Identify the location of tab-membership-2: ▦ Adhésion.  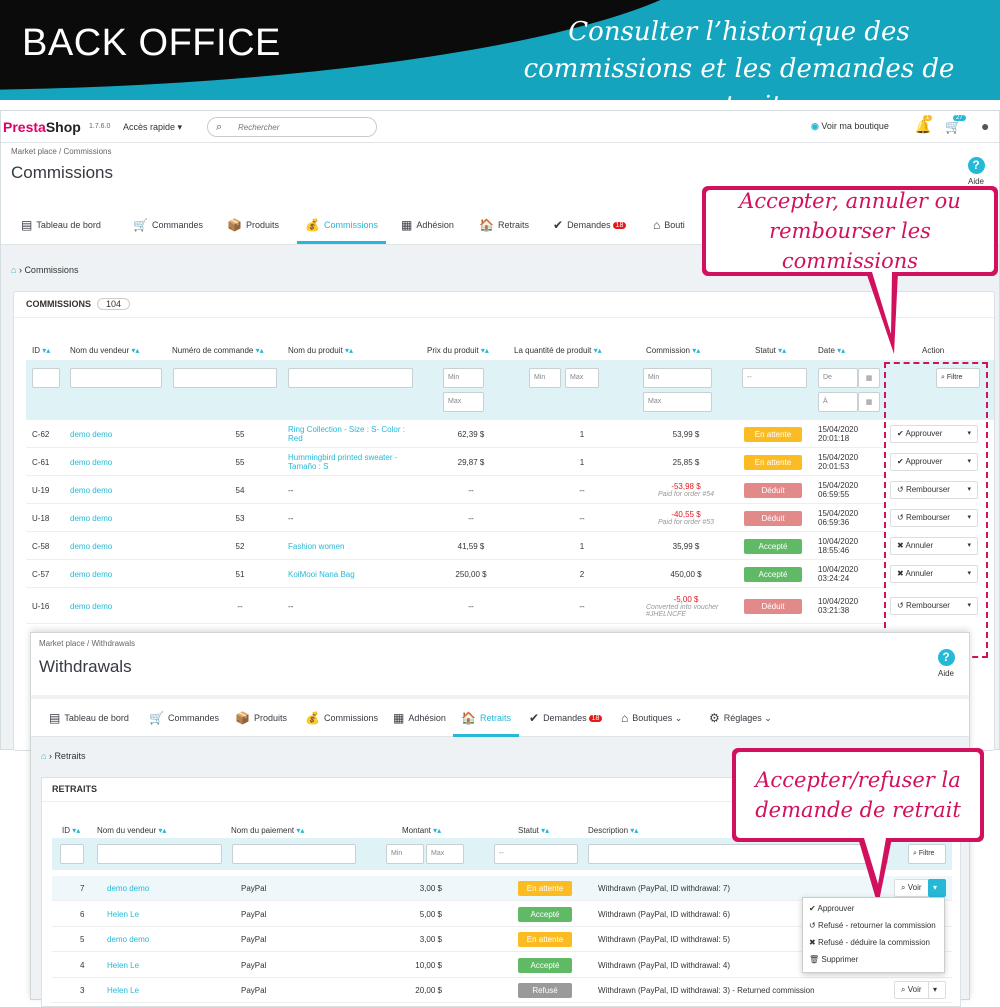
(419, 718).